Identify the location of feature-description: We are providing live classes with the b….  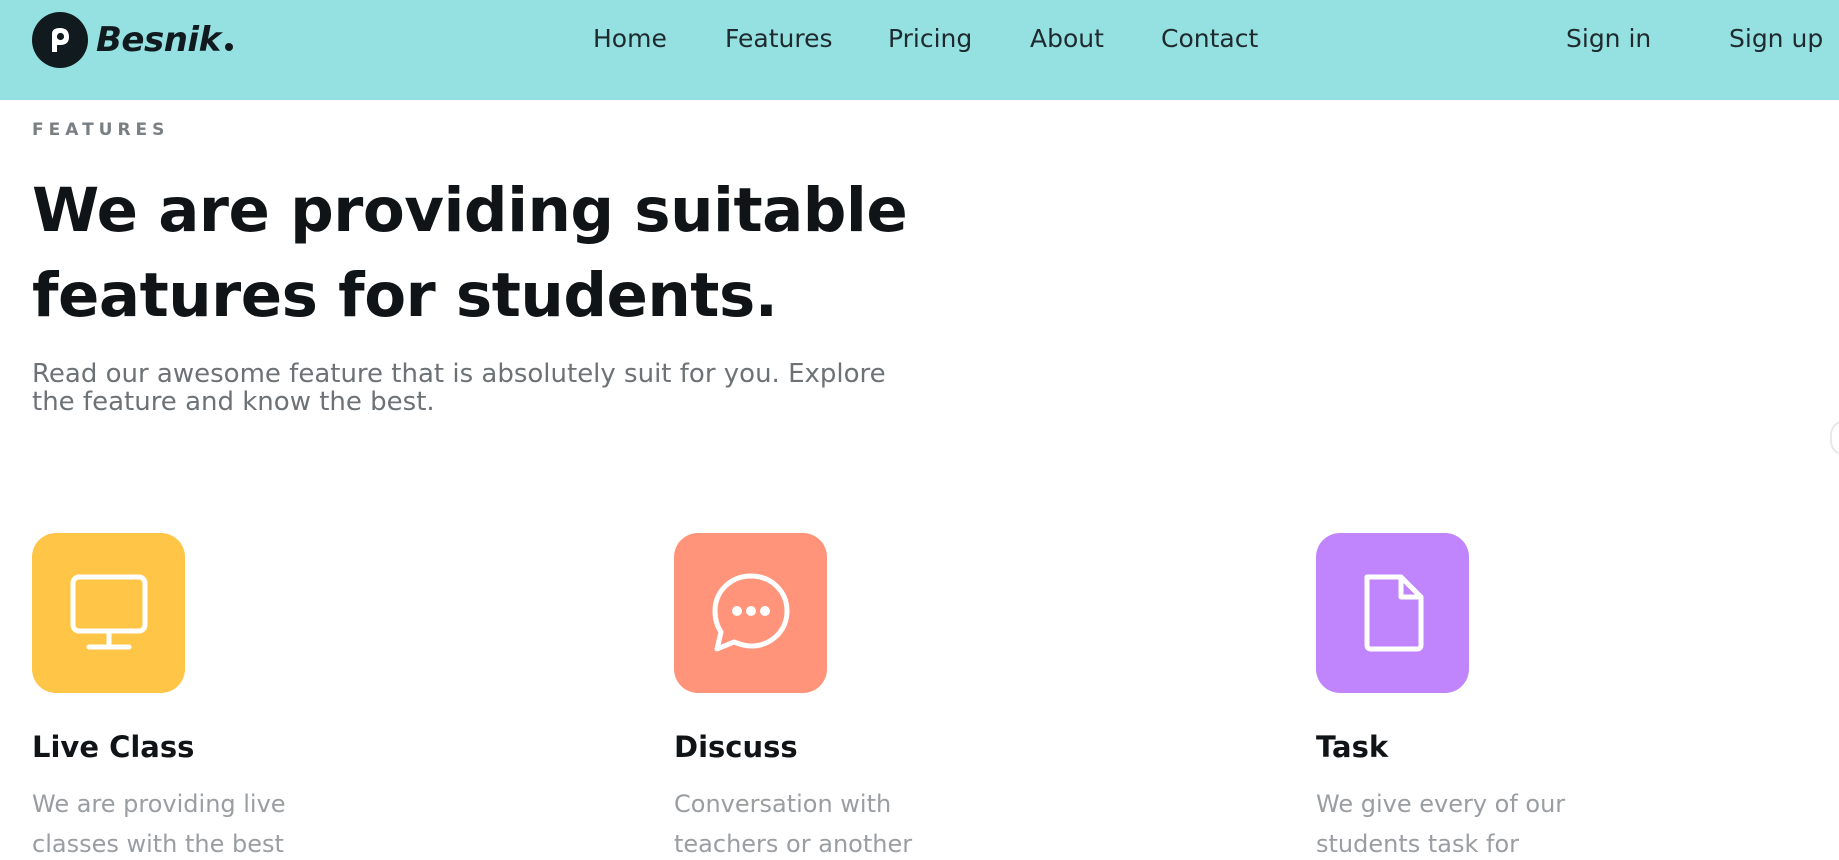
(159, 824).